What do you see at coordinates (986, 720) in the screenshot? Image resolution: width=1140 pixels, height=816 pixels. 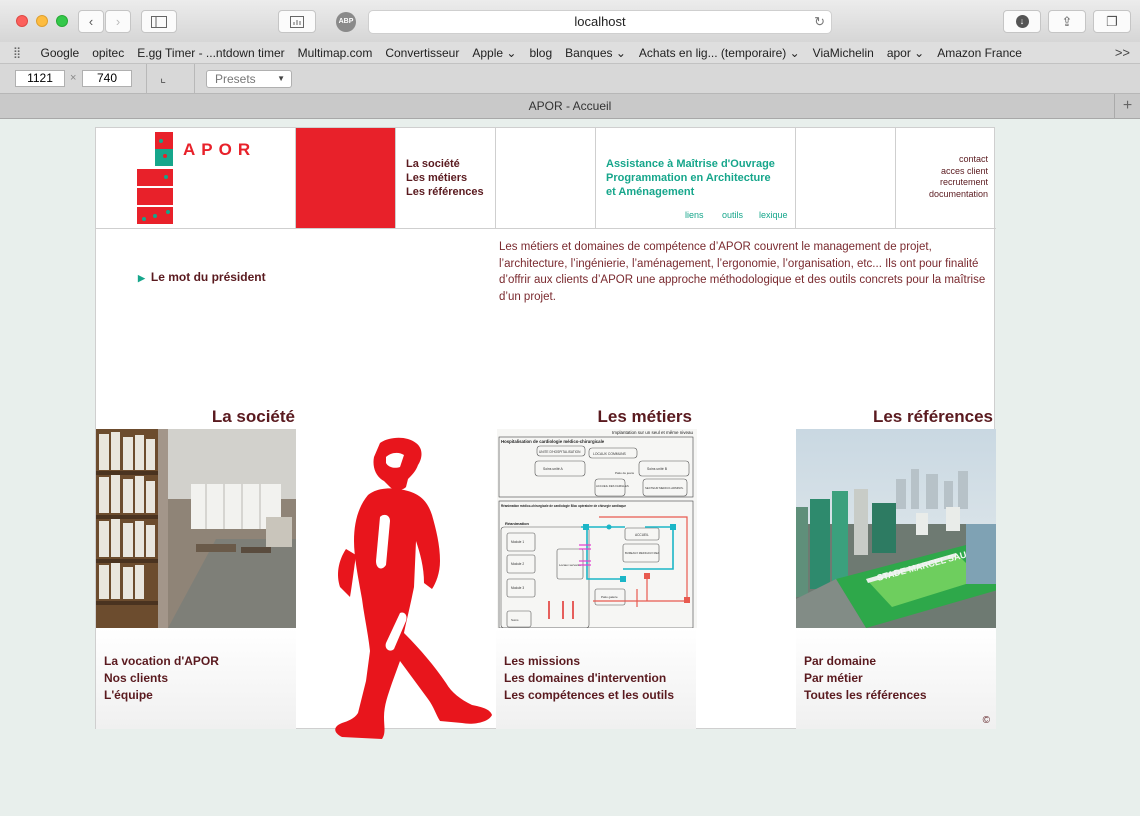 I see `copyright-icon: ©` at bounding box center [986, 720].